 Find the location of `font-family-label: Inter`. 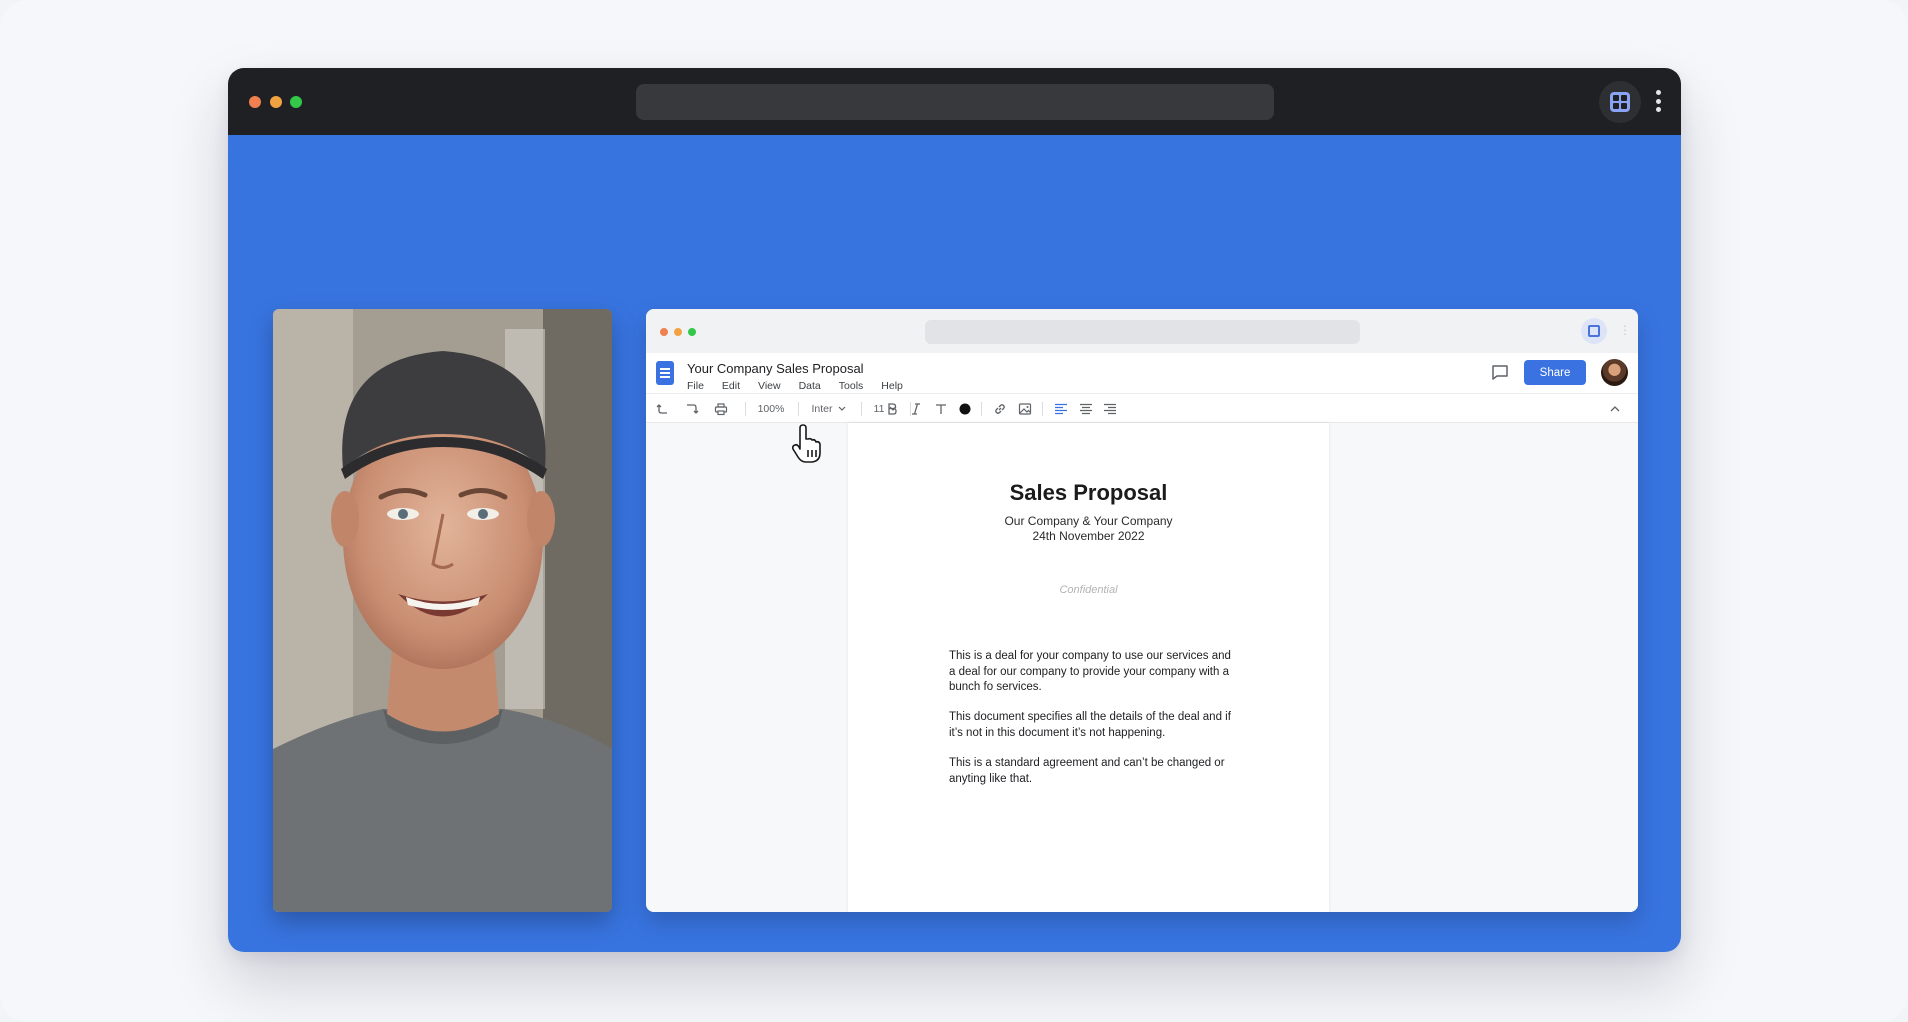

font-family-label: Inter is located at coordinates (822, 409).